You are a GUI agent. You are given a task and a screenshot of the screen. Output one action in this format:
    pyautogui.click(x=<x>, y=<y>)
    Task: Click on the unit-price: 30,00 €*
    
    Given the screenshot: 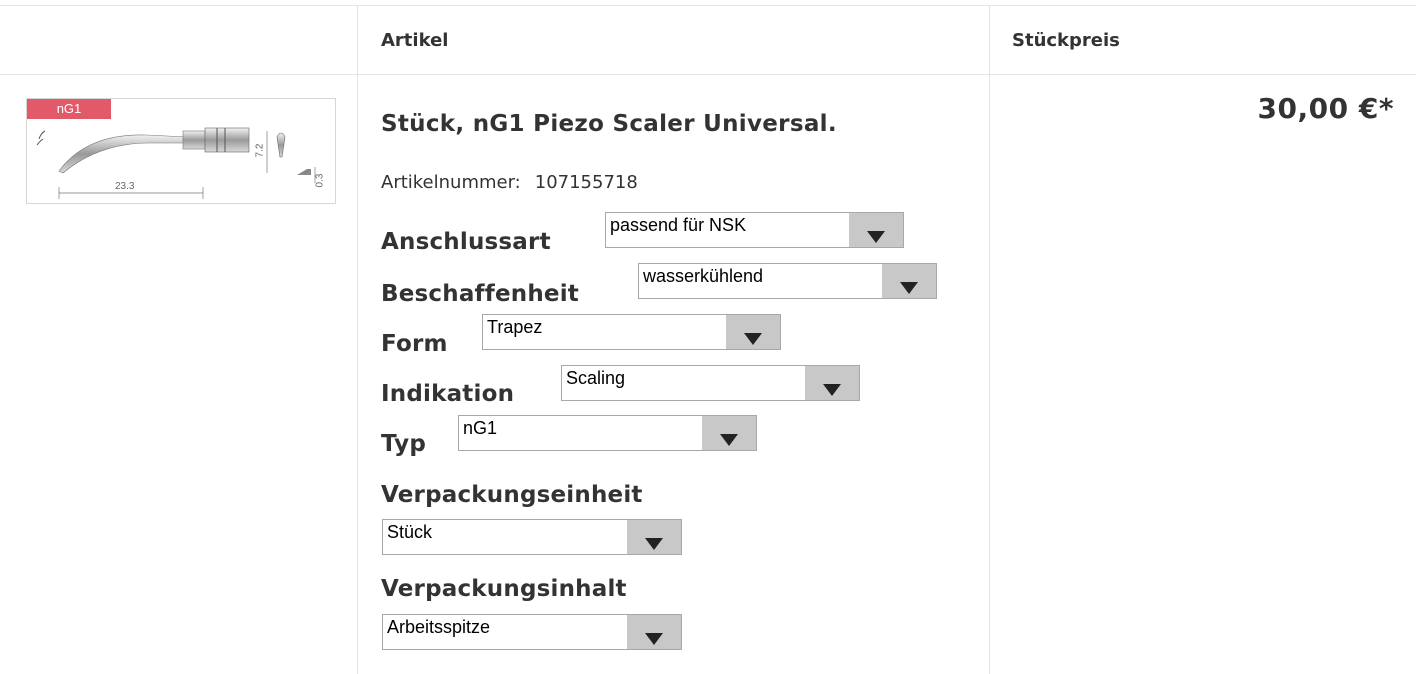 What is the action you would take?
    pyautogui.click(x=1325, y=108)
    